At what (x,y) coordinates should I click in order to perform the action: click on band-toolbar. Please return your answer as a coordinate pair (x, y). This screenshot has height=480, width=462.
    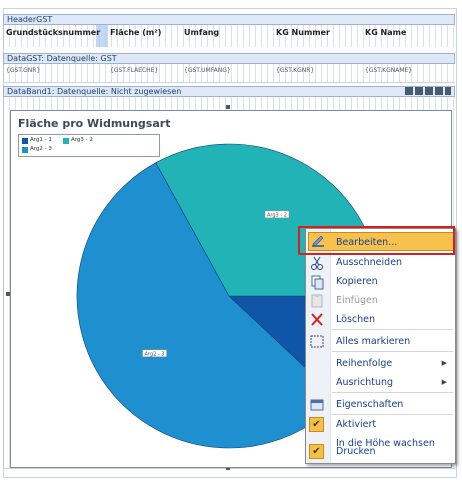
    Looking at the image, I should click on (428, 91).